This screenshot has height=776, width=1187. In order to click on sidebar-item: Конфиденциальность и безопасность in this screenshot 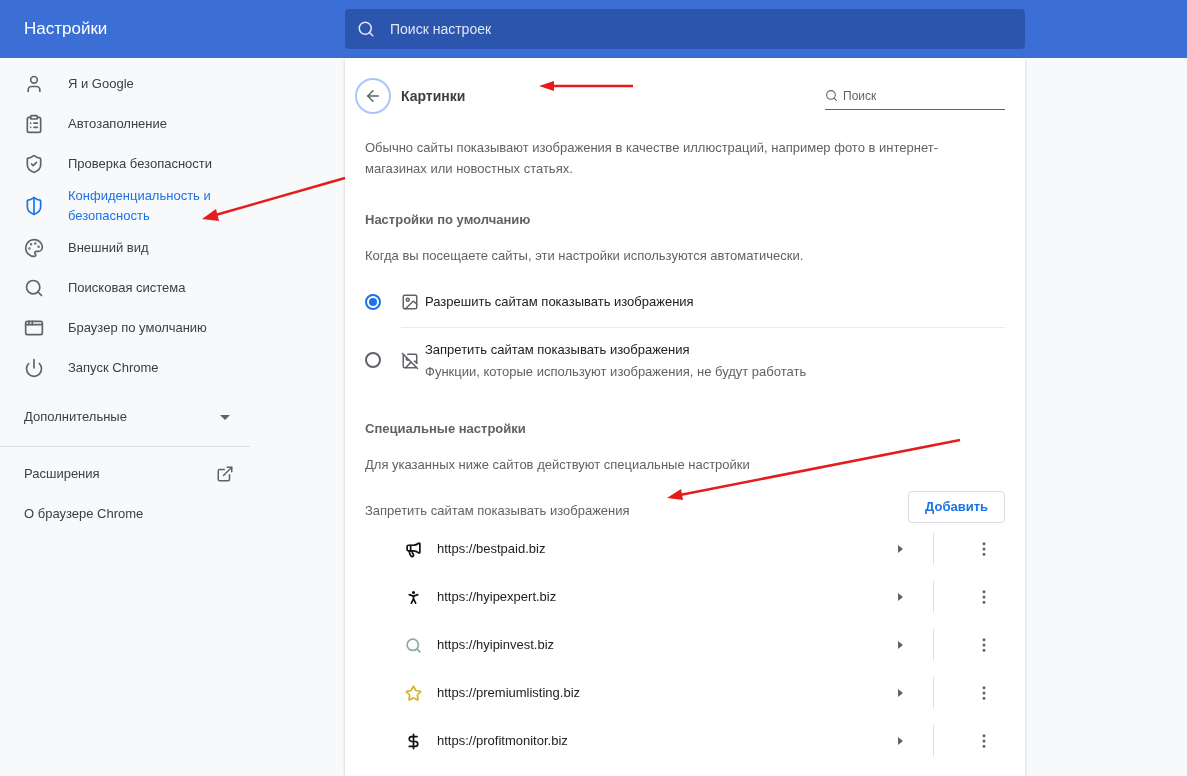, I will do `click(125, 206)`.